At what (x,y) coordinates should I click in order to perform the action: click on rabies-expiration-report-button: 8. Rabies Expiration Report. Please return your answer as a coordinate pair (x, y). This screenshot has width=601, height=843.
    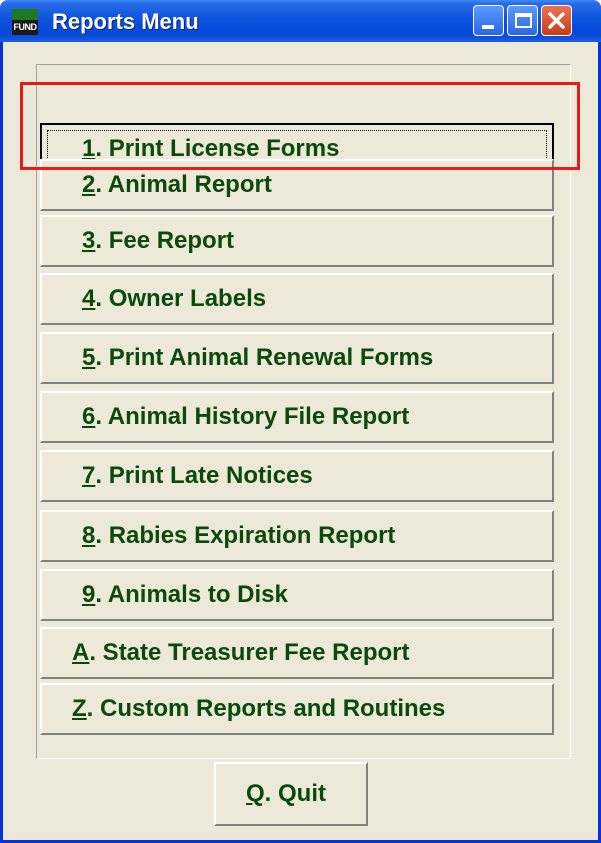
    Looking at the image, I should click on (297, 536).